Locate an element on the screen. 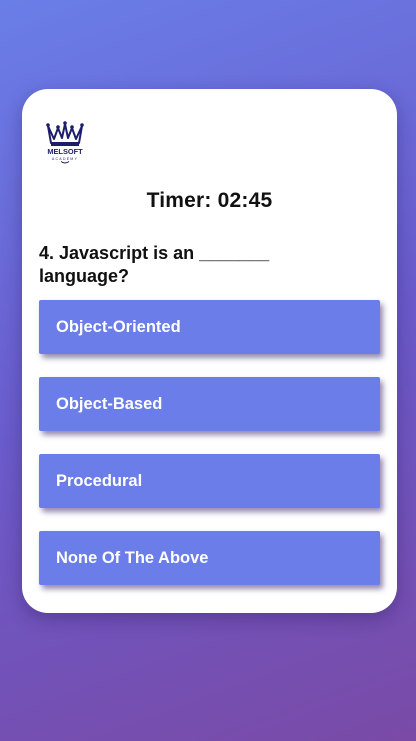 The width and height of the screenshot is (416, 741). melsoft-logo: MELSOFT ACADEMY is located at coordinates (65, 142).